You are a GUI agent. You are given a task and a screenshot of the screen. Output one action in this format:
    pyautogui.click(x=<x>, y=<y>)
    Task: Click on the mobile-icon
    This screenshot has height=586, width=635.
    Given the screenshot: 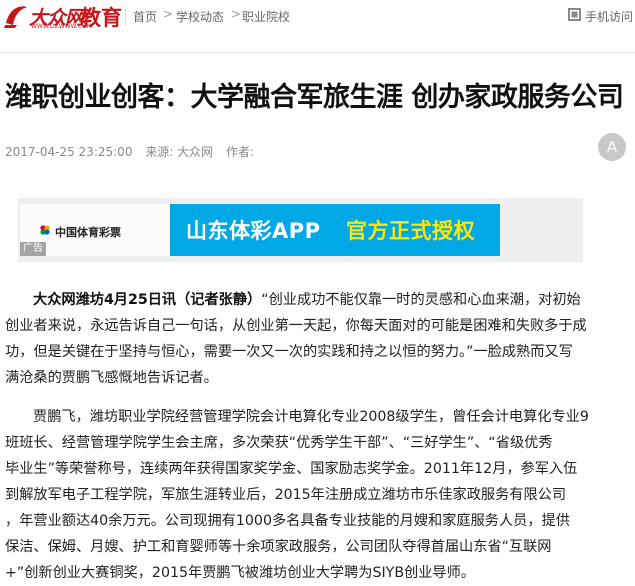 What is the action you would take?
    pyautogui.click(x=574, y=14)
    